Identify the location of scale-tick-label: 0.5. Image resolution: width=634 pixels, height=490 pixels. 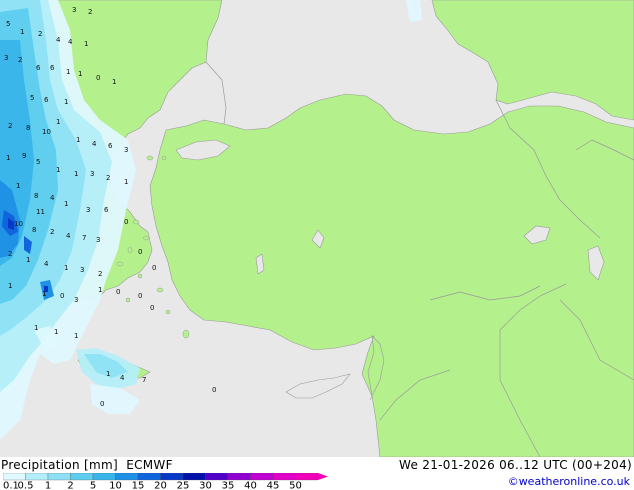
(26, 485).